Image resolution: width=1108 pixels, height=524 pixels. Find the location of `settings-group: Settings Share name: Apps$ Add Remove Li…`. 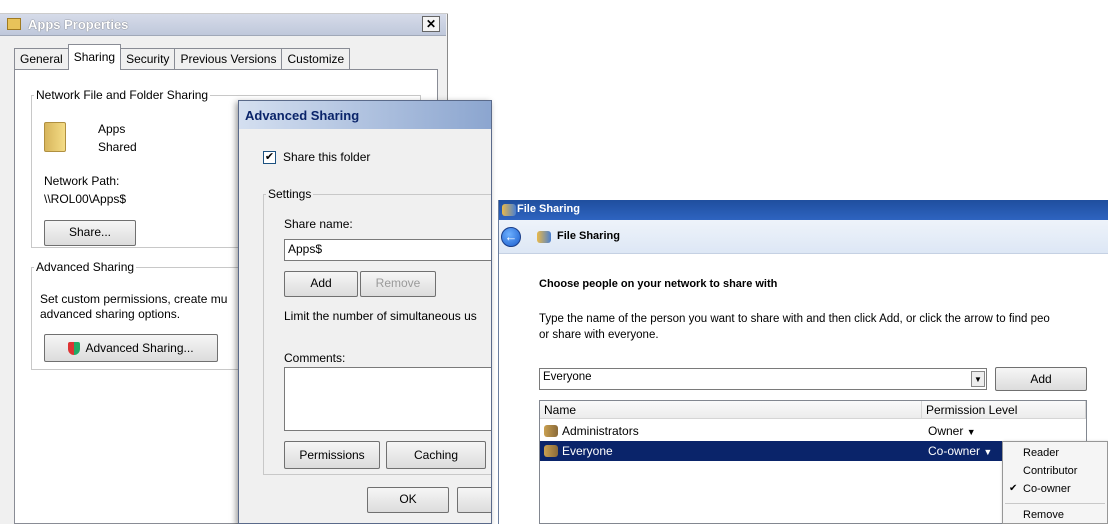

settings-group: Settings Share name: Apps$ Add Remove Li… is located at coordinates (377, 331).